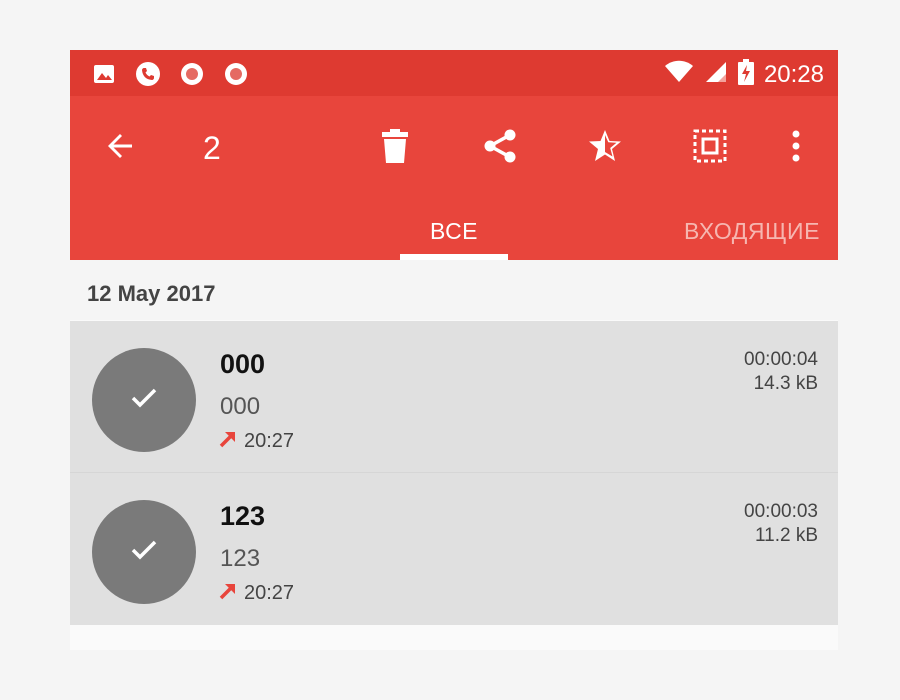  I want to click on recording-title: 123, so click(243, 516).